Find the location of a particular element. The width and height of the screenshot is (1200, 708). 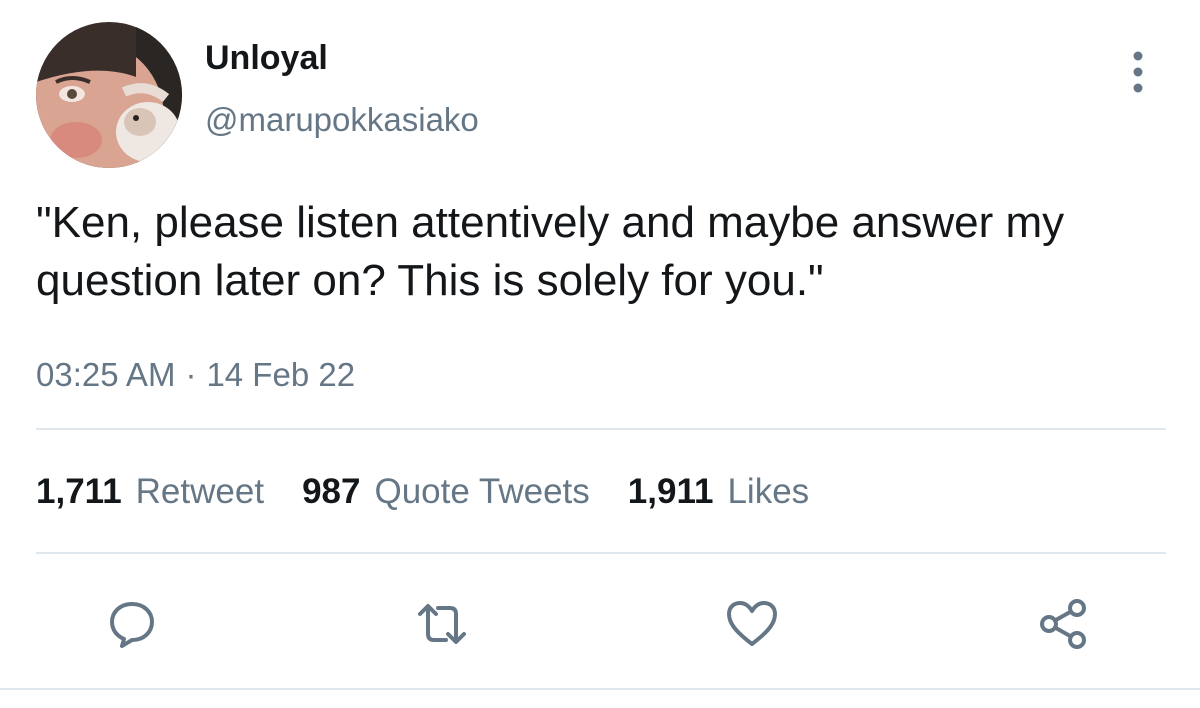

quote-tweets-count: 987 is located at coordinates (331, 491).